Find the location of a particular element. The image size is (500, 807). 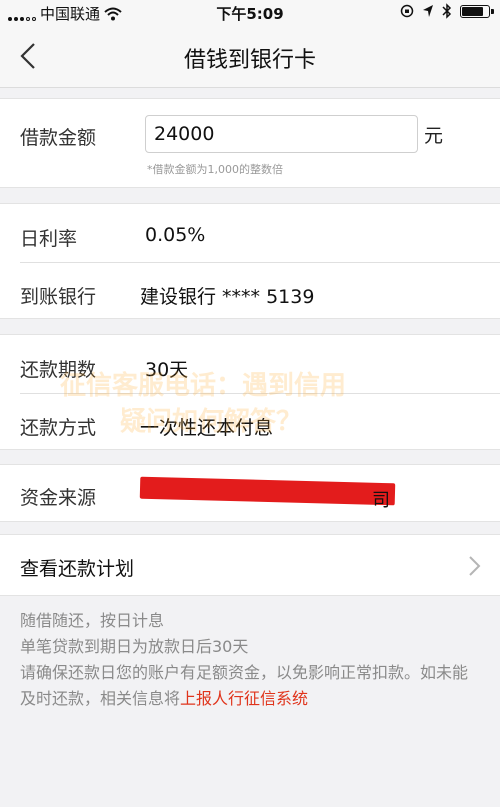

redaction-mark is located at coordinates (267, 491).